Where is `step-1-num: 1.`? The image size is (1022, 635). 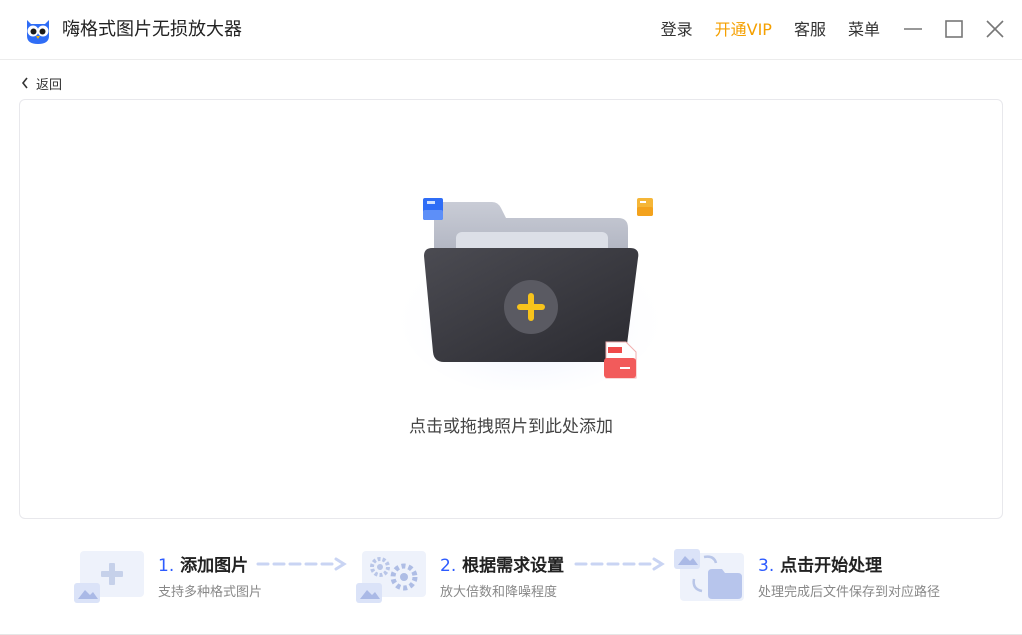 step-1-num: 1. is located at coordinates (166, 566).